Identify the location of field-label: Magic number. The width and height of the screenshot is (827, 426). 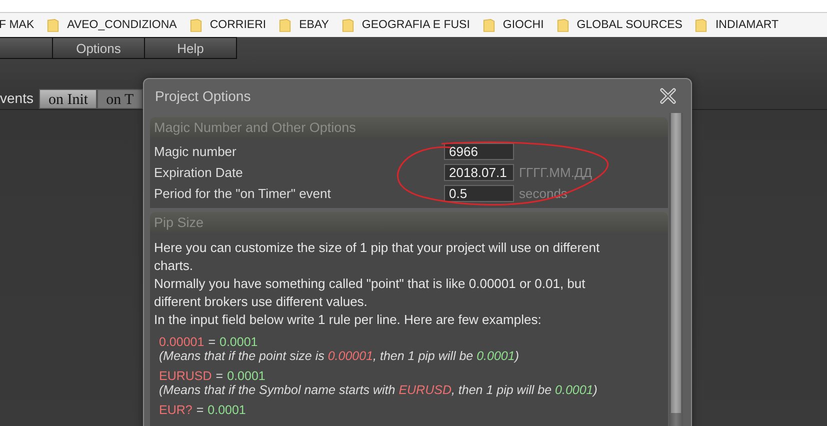
(195, 151).